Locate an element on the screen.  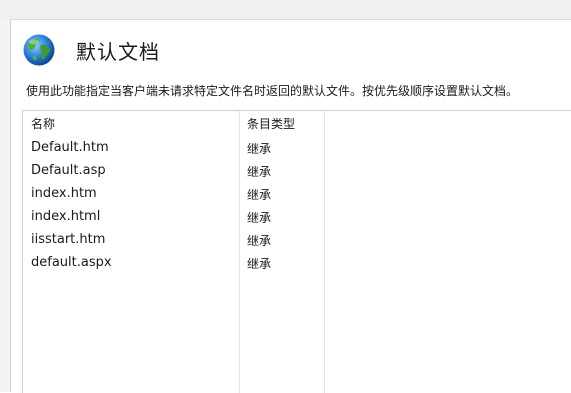
column-header-name: 名称 is located at coordinates (43, 123).